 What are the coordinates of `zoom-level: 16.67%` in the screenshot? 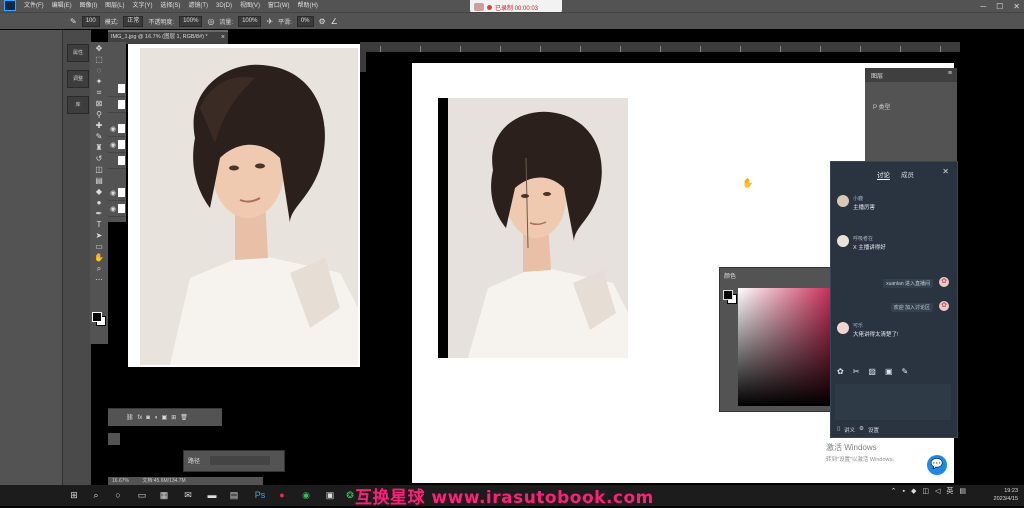 It's located at (120, 481).